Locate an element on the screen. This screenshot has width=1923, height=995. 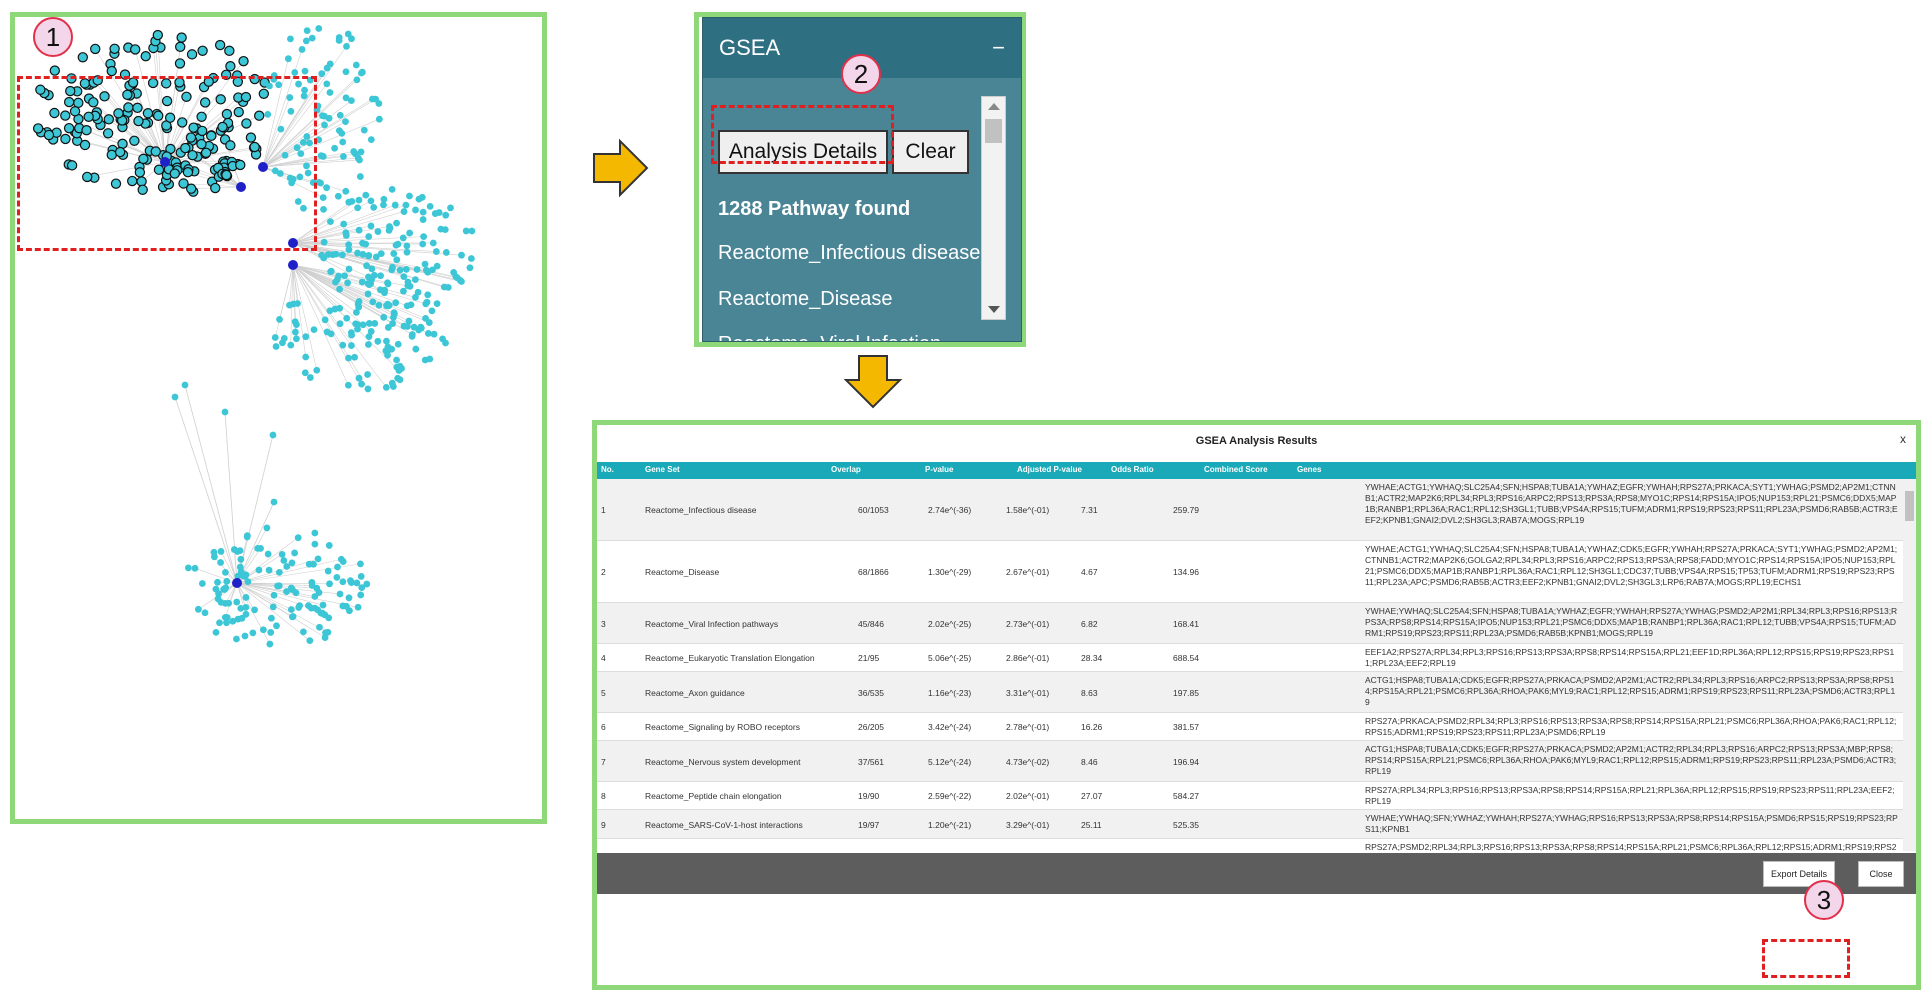
table-cell-overlap: 37/561 is located at coordinates (871, 761).